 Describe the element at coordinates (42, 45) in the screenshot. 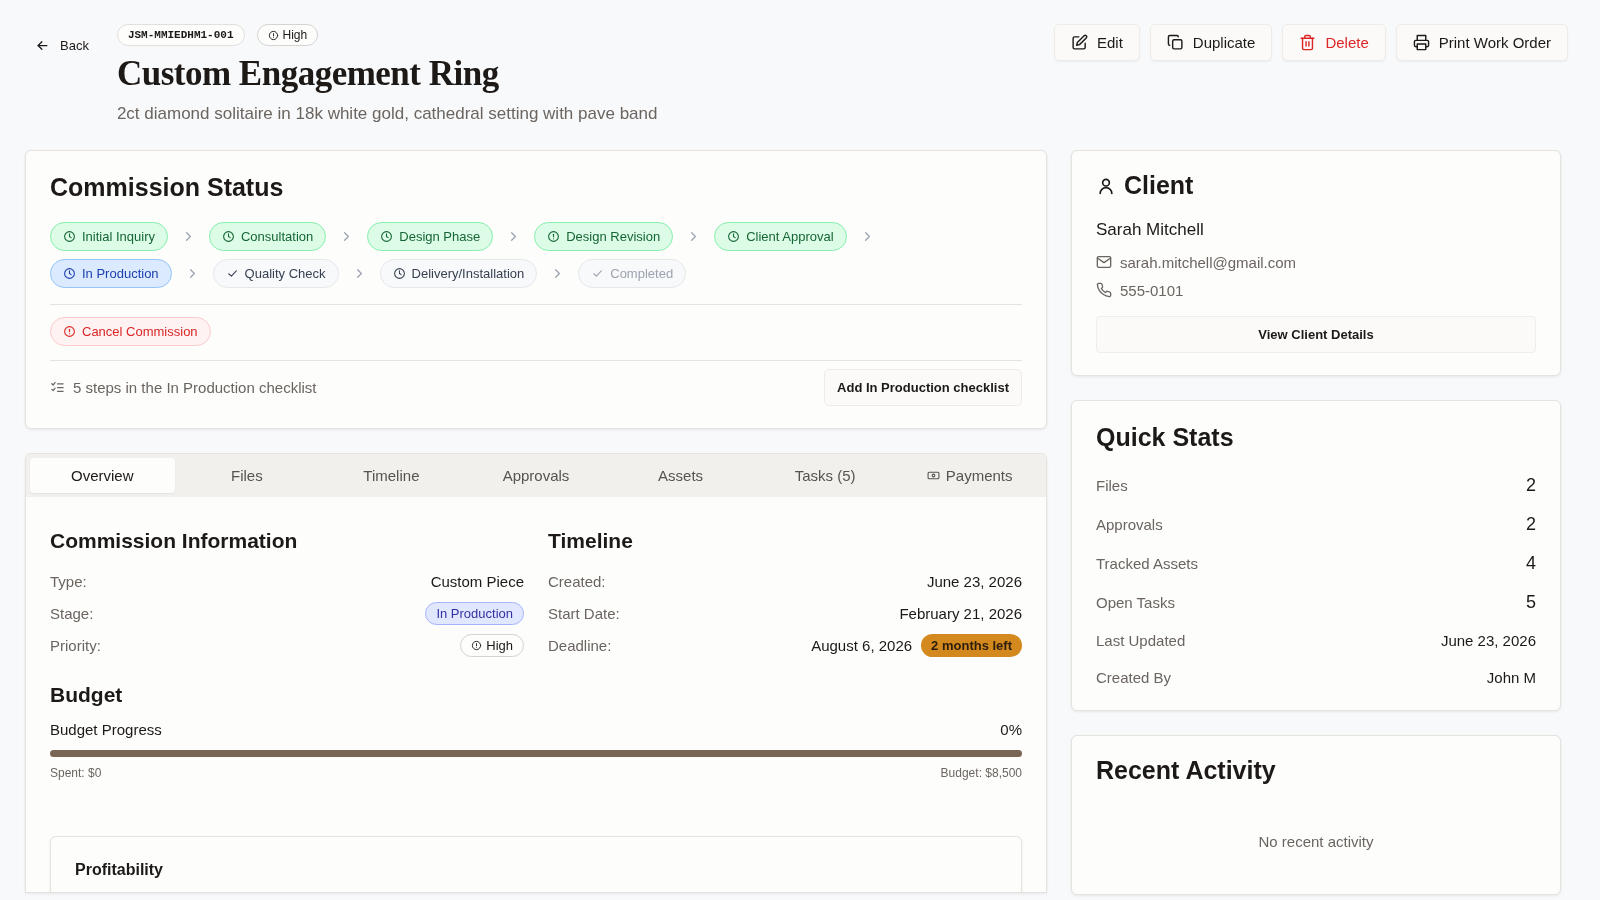

I see `arrow-left-icon` at that location.